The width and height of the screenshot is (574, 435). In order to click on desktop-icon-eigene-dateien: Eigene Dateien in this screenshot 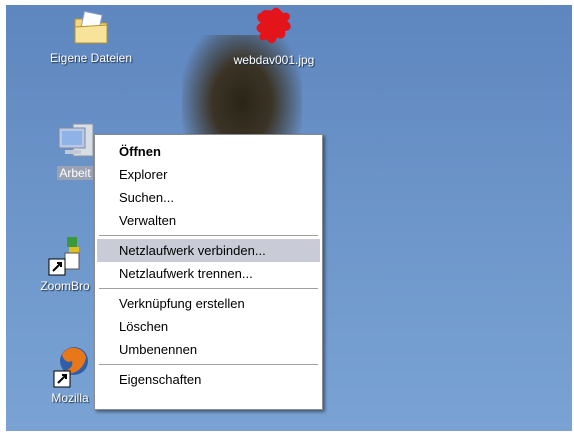, I will do `click(91, 38)`.